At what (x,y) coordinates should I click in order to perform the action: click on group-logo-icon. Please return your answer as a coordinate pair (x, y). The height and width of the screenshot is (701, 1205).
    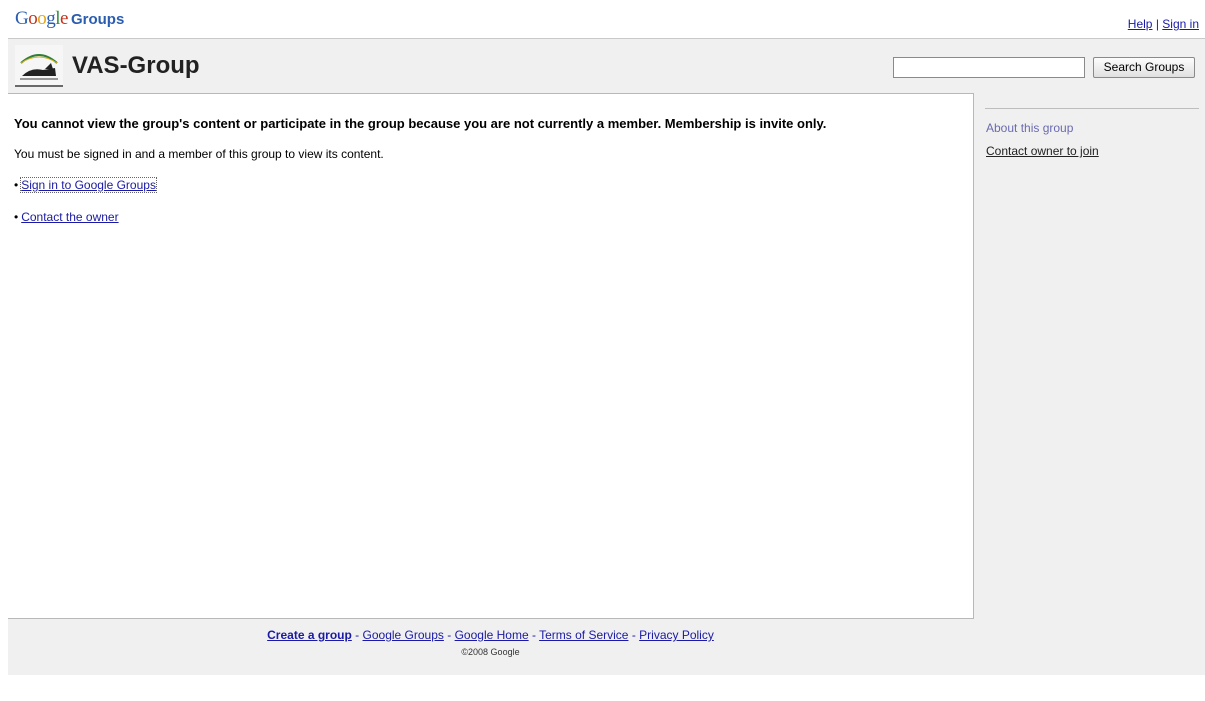
    Looking at the image, I should click on (39, 66).